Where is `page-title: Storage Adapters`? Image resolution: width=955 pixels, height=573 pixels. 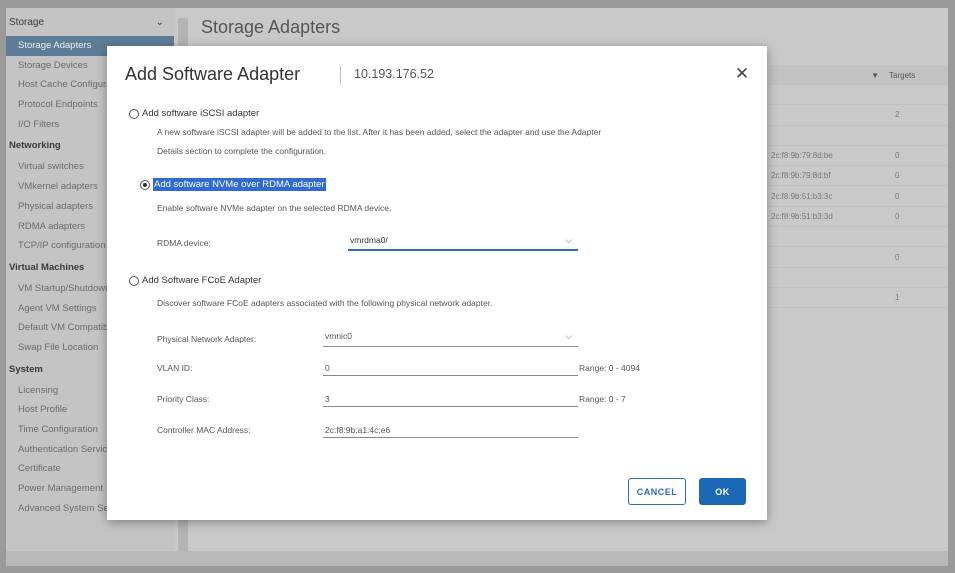 page-title: Storage Adapters is located at coordinates (271, 27).